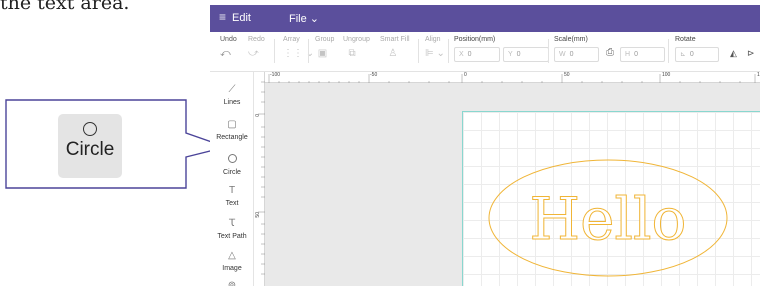  I want to click on rotate-label: Rotate, so click(685, 39).